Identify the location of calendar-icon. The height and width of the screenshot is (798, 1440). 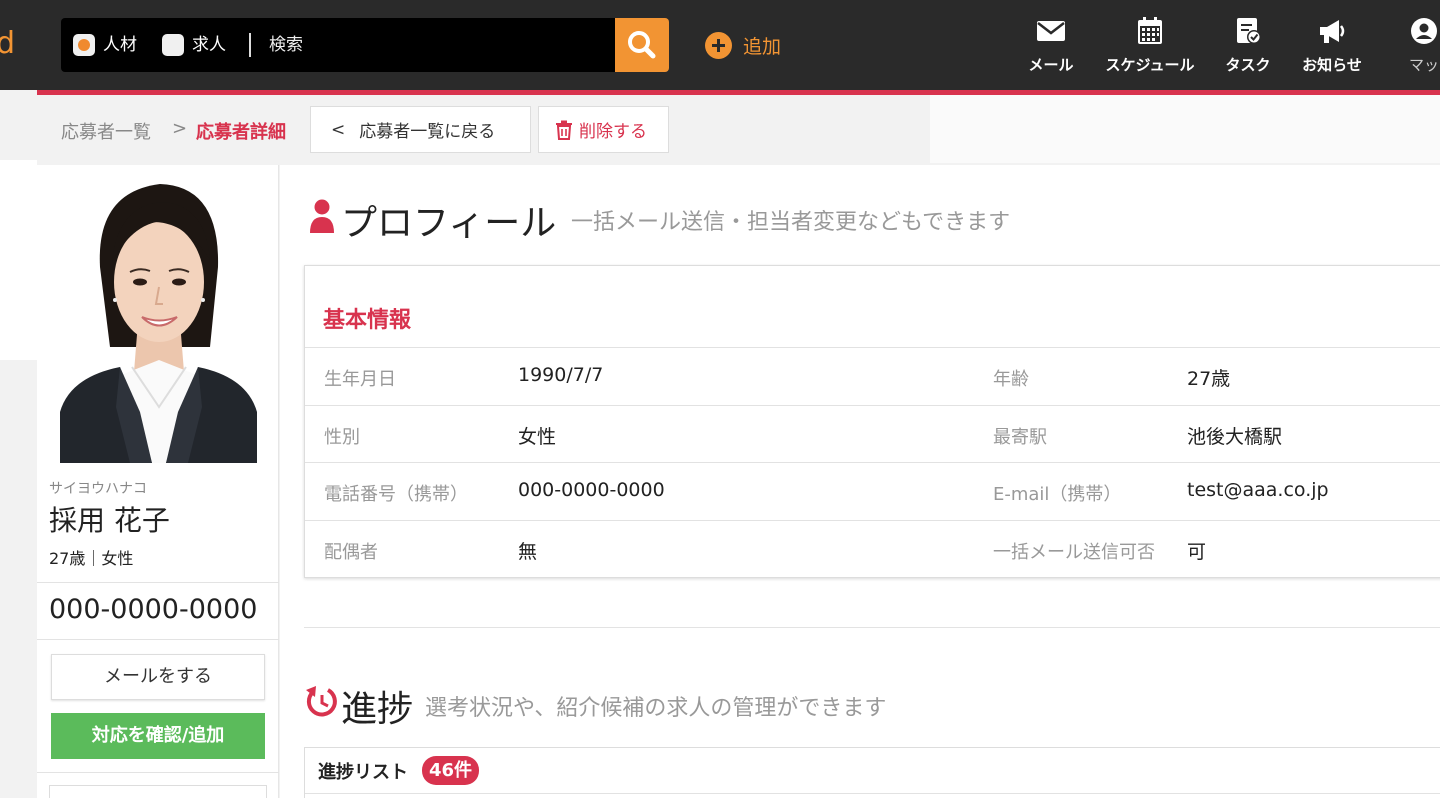
(1150, 30).